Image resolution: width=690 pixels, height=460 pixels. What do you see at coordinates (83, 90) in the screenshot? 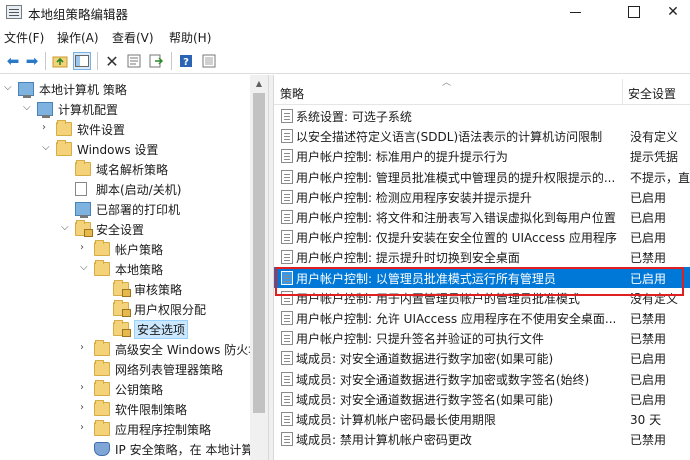
I see `tree-node-label: 本地计算机 策略` at bounding box center [83, 90].